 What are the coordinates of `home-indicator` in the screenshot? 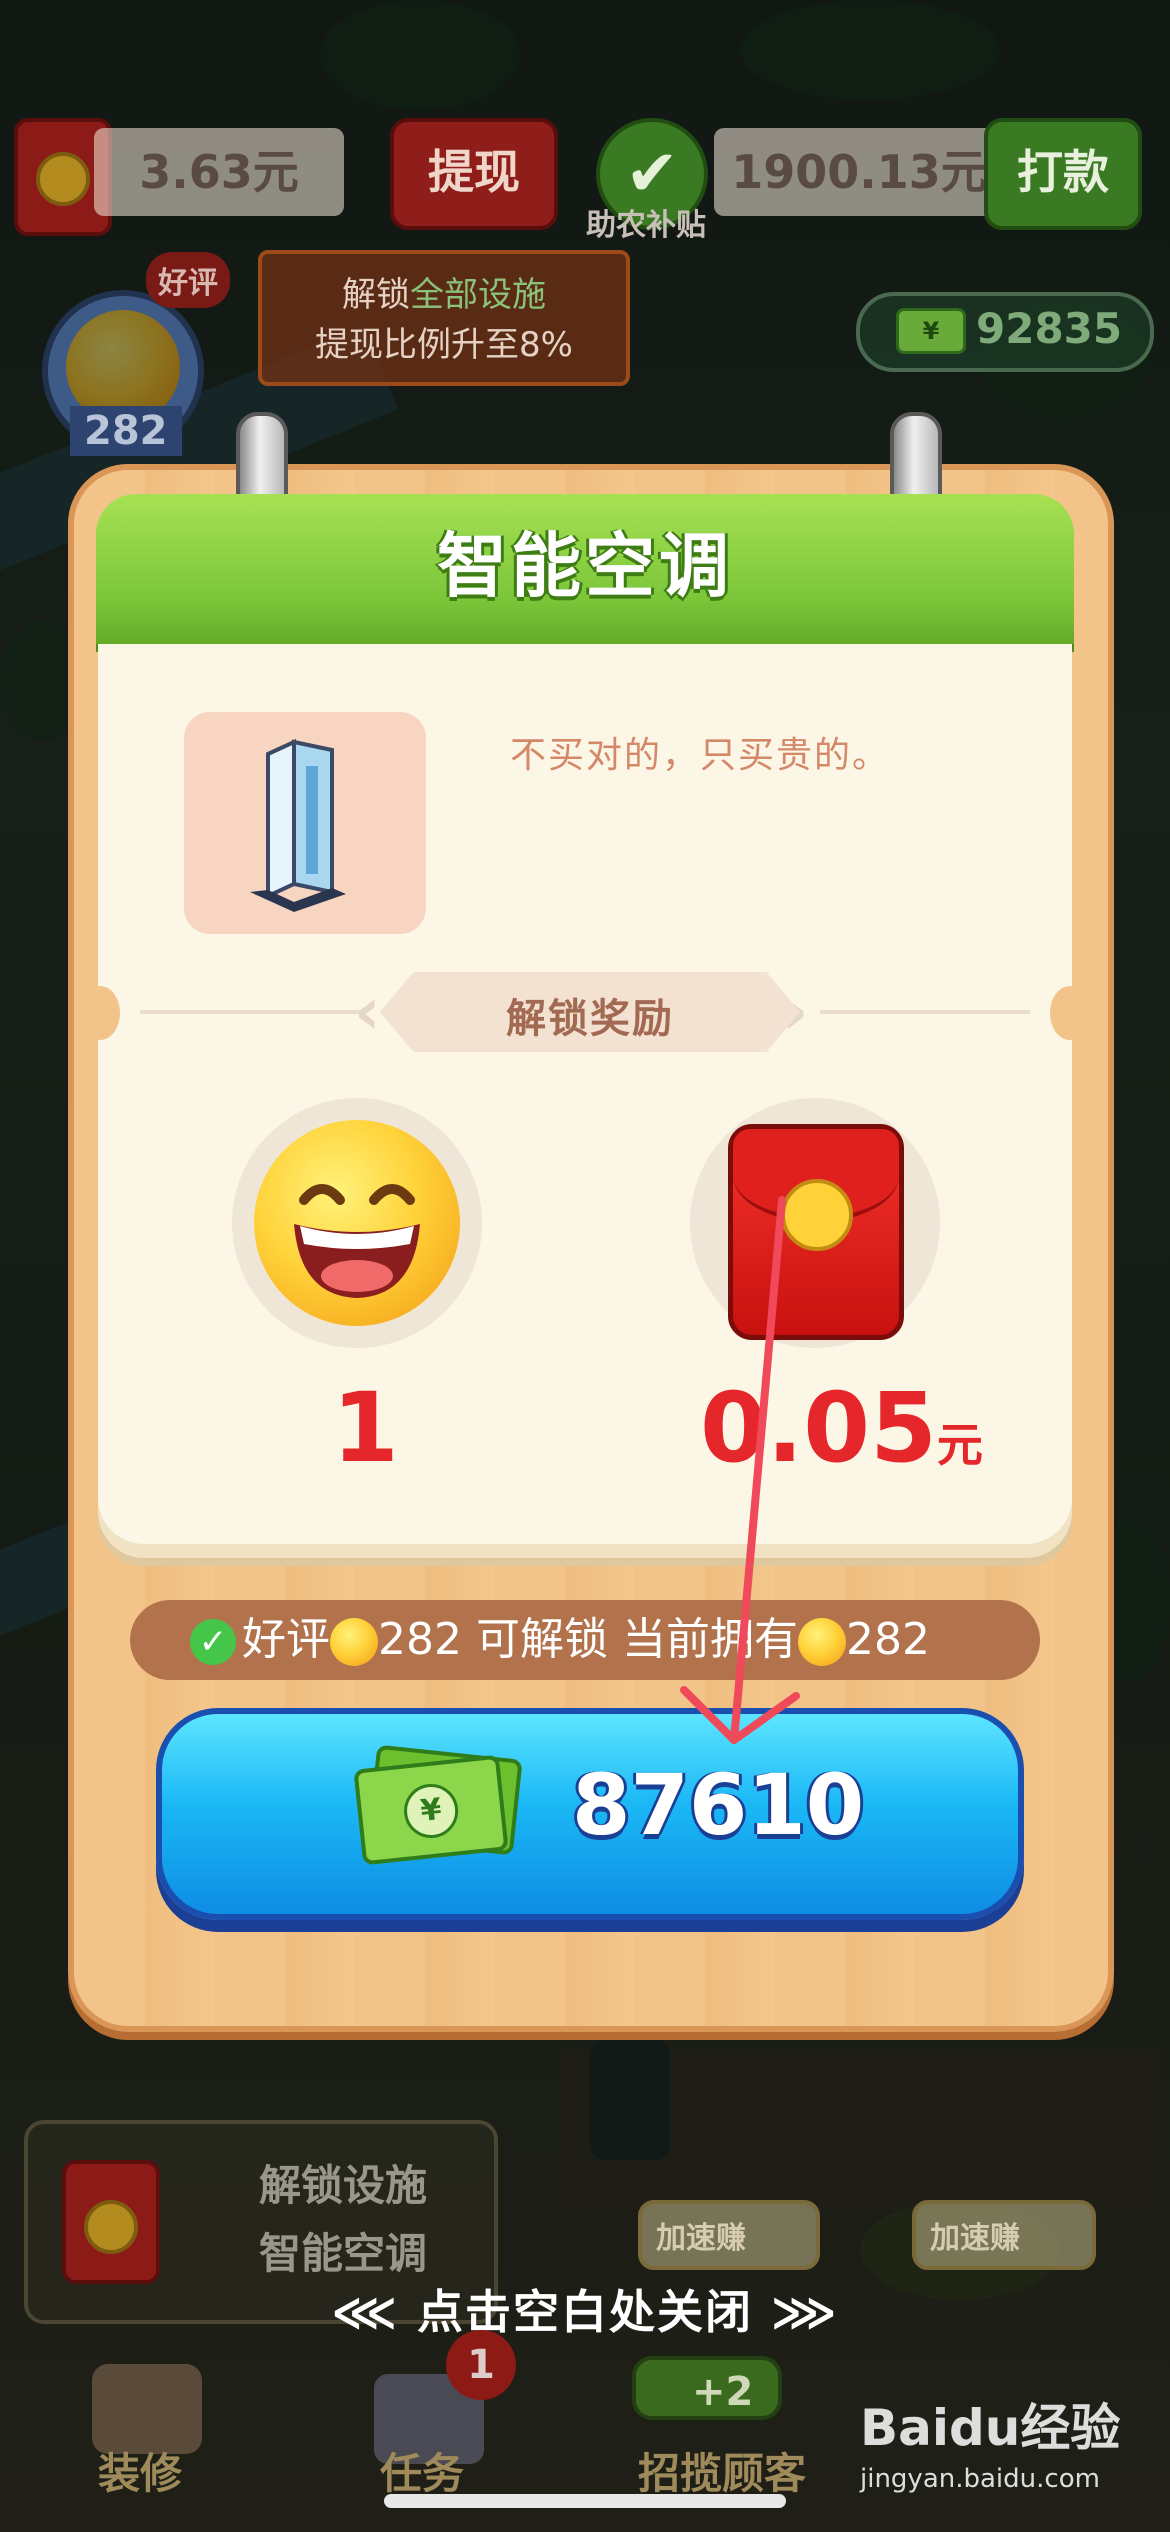 It's located at (585, 2501).